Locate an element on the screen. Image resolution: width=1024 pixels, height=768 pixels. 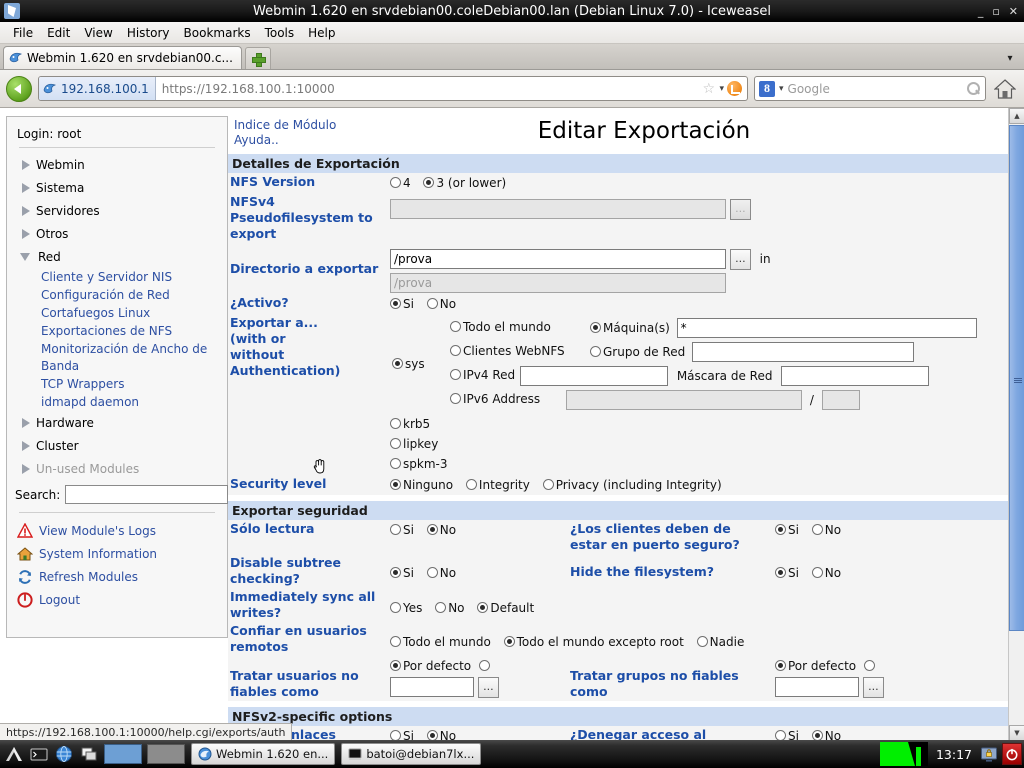
minimize-button: _ is located at coordinates (981, 11).